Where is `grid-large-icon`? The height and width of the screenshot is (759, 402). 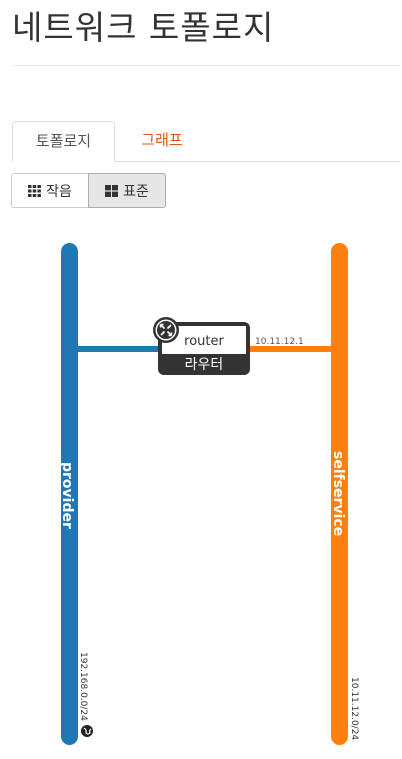
grid-large-icon is located at coordinates (112, 190).